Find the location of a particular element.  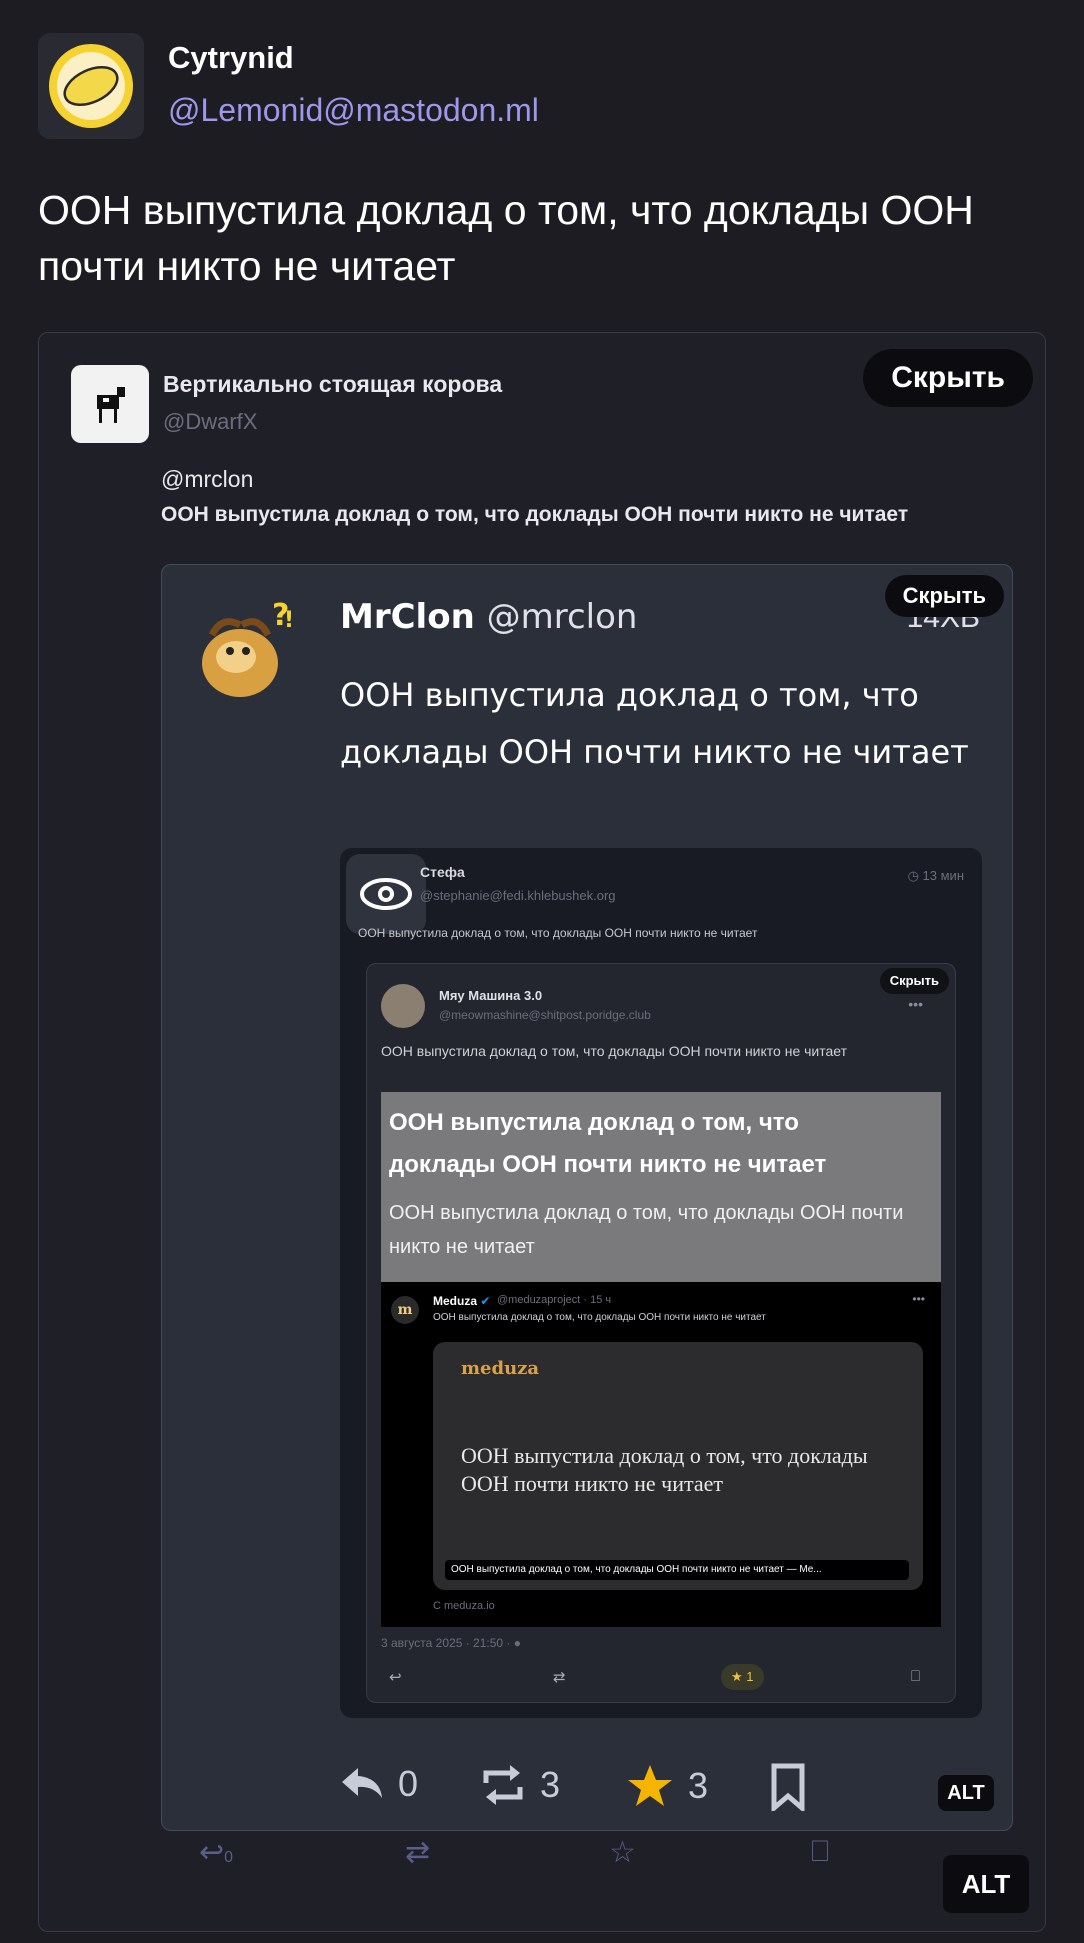

clock-icon: ◷ is located at coordinates (915, 875).